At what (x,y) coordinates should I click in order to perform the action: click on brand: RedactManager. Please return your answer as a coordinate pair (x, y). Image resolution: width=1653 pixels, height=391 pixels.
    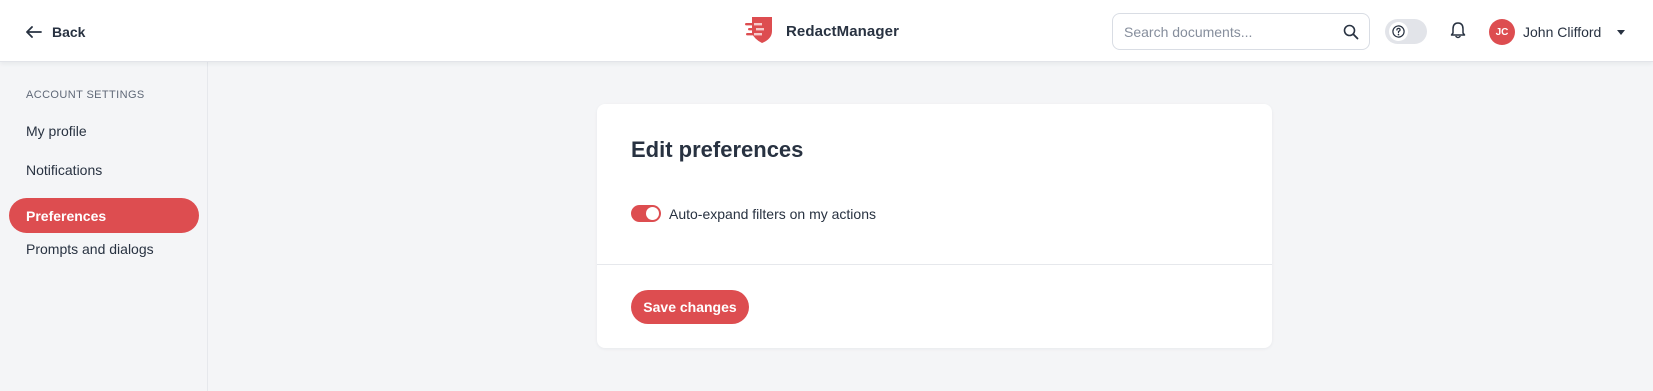
    Looking at the image, I should click on (821, 31).